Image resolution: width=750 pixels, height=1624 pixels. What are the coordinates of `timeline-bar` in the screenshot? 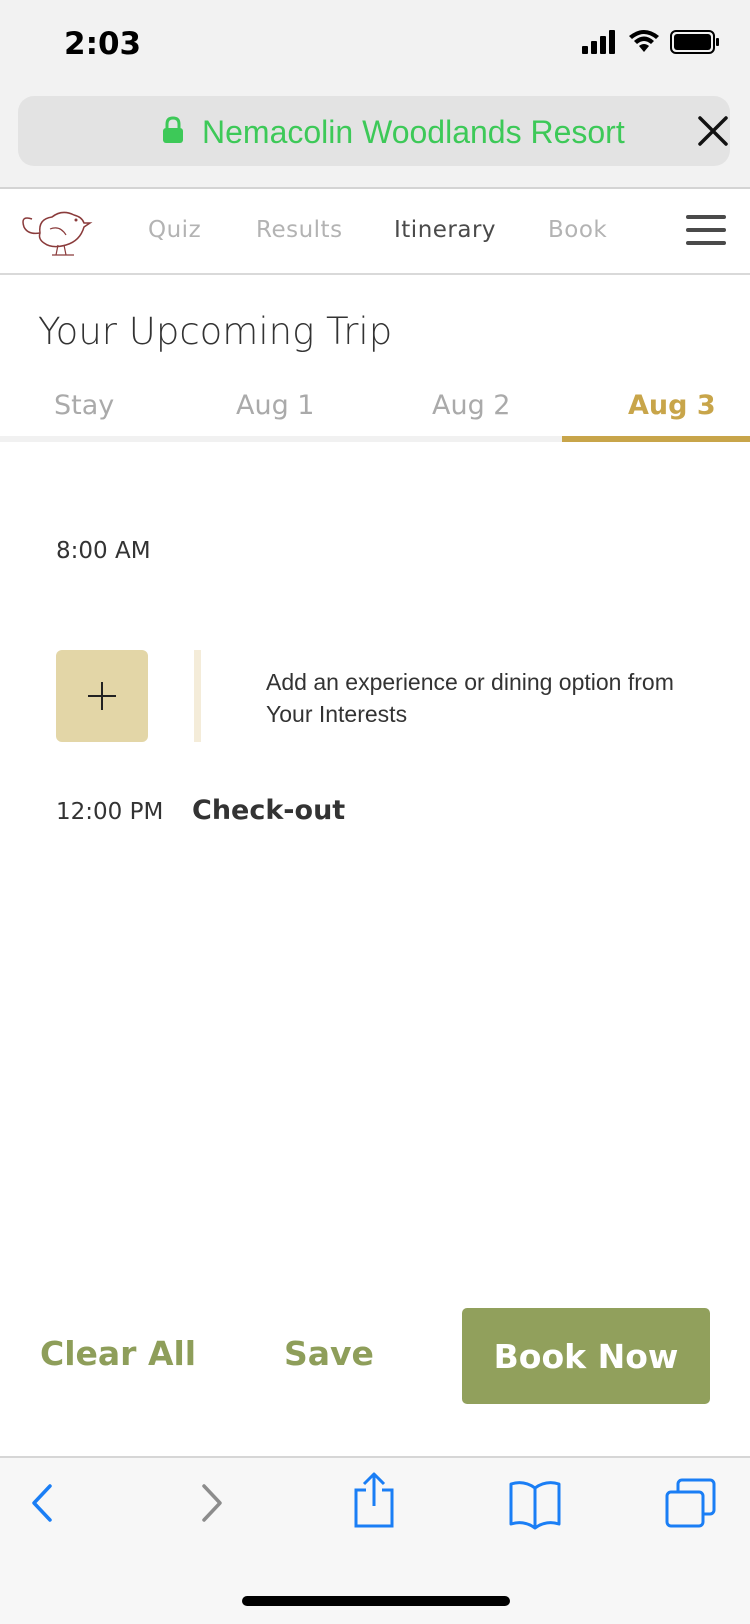 It's located at (197, 696).